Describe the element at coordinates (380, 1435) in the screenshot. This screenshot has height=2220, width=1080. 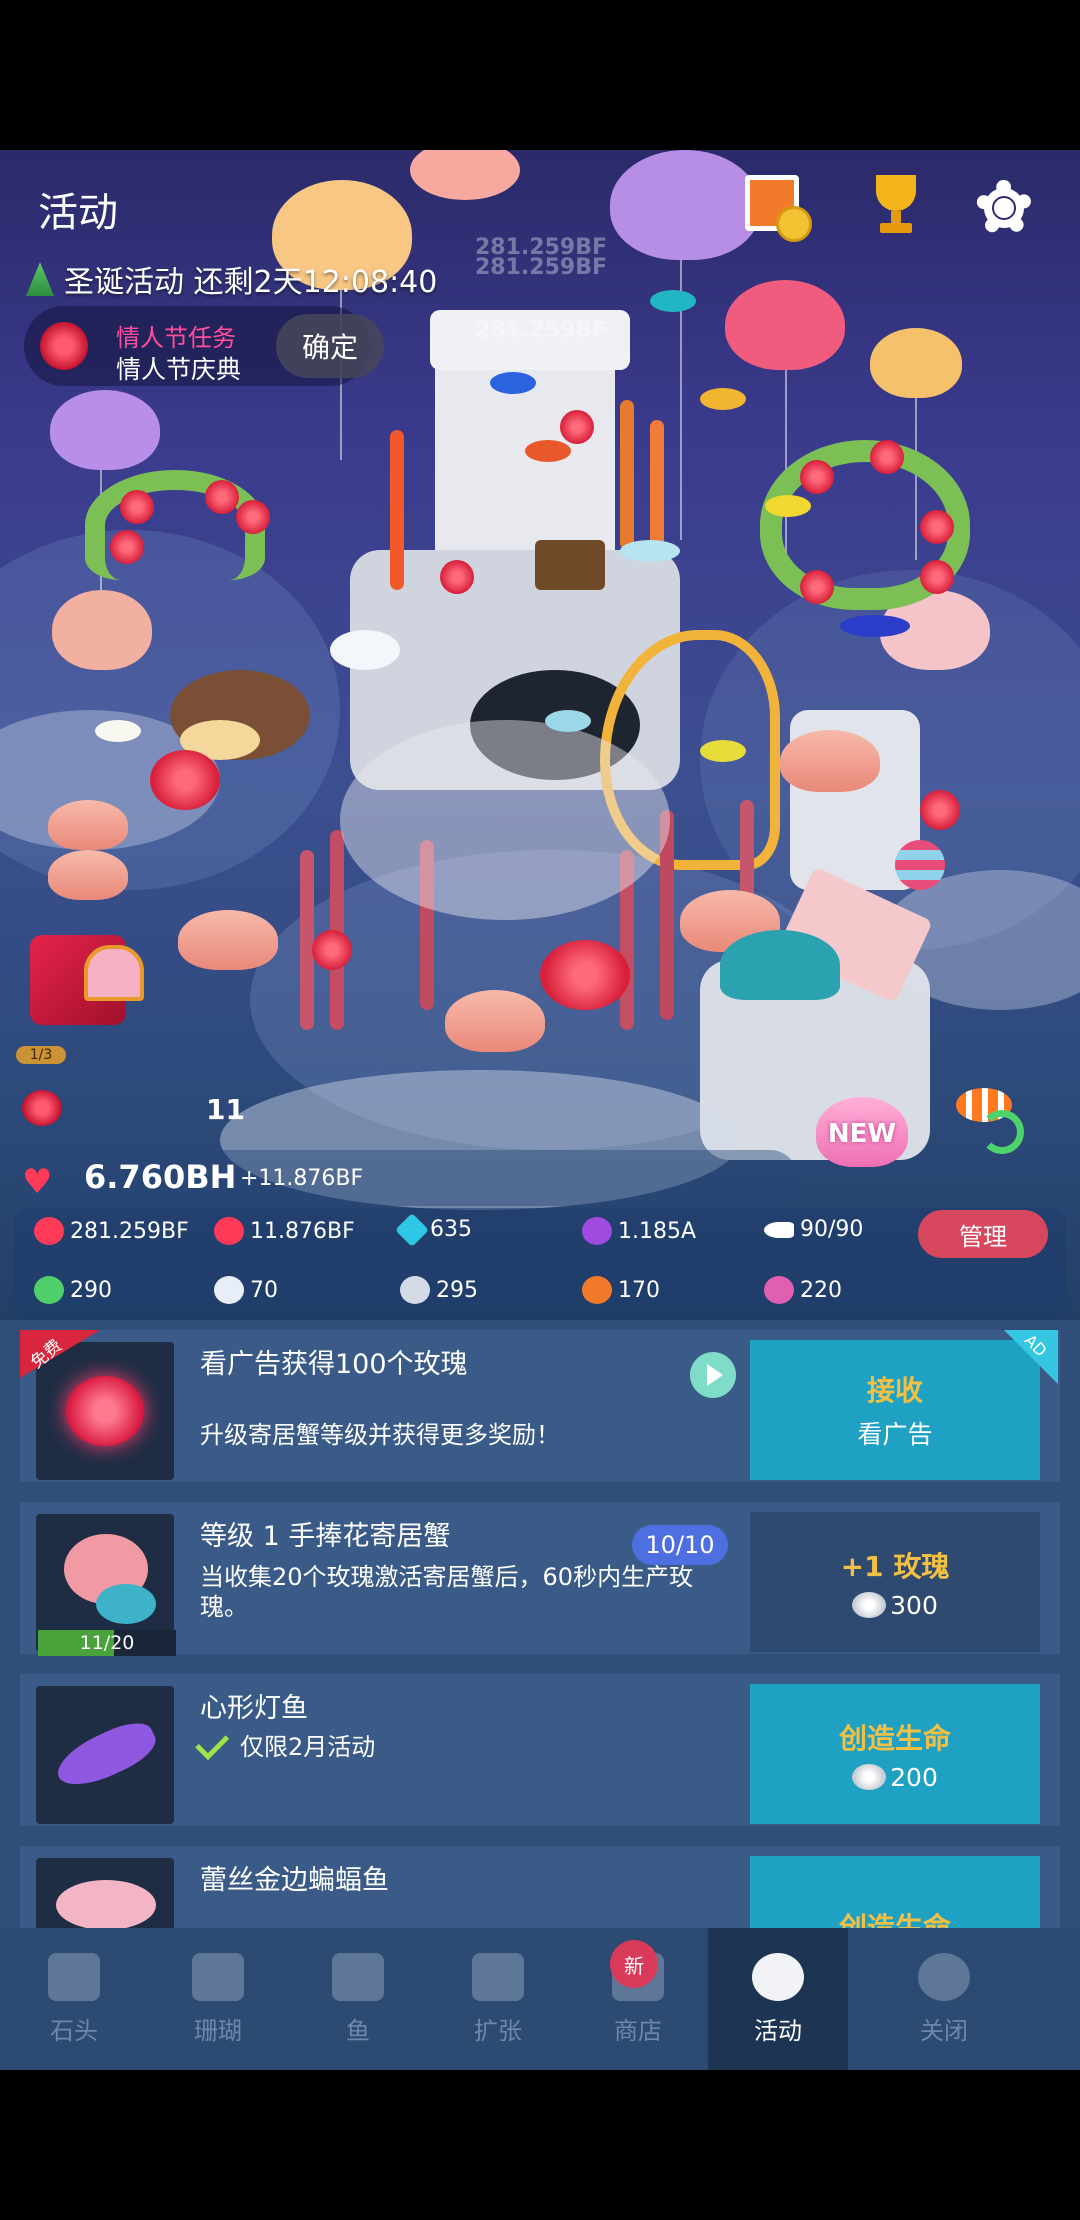
I see `item-description: 升级寄居蟹等级并获得更多奖励！` at that location.